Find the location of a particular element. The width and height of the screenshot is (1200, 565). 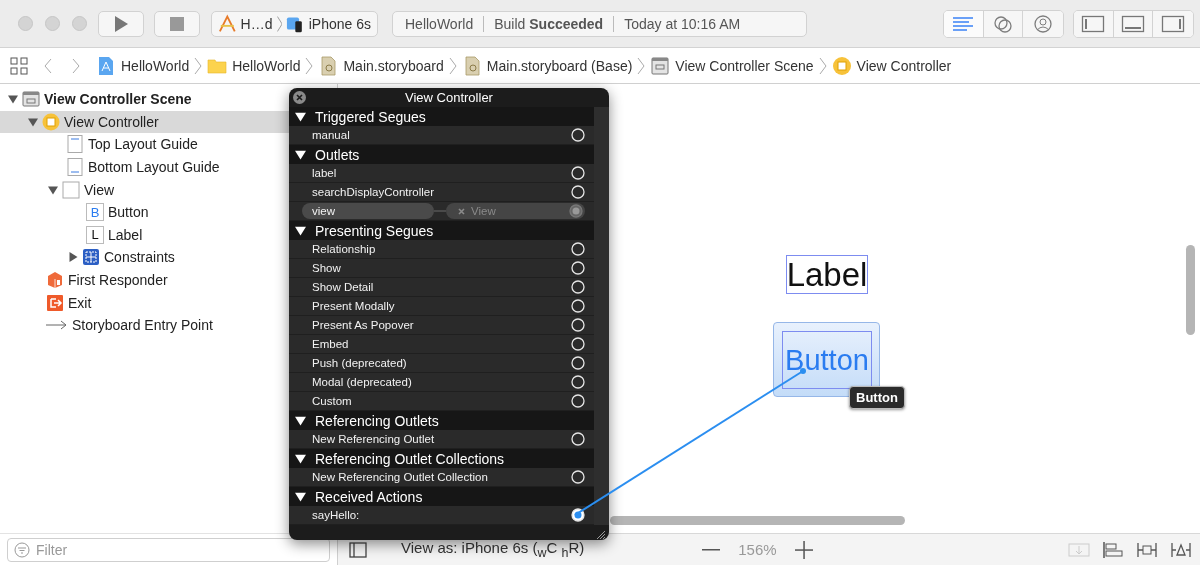

section-header: Referencing Outlet Collections is located at coordinates (441, 458).